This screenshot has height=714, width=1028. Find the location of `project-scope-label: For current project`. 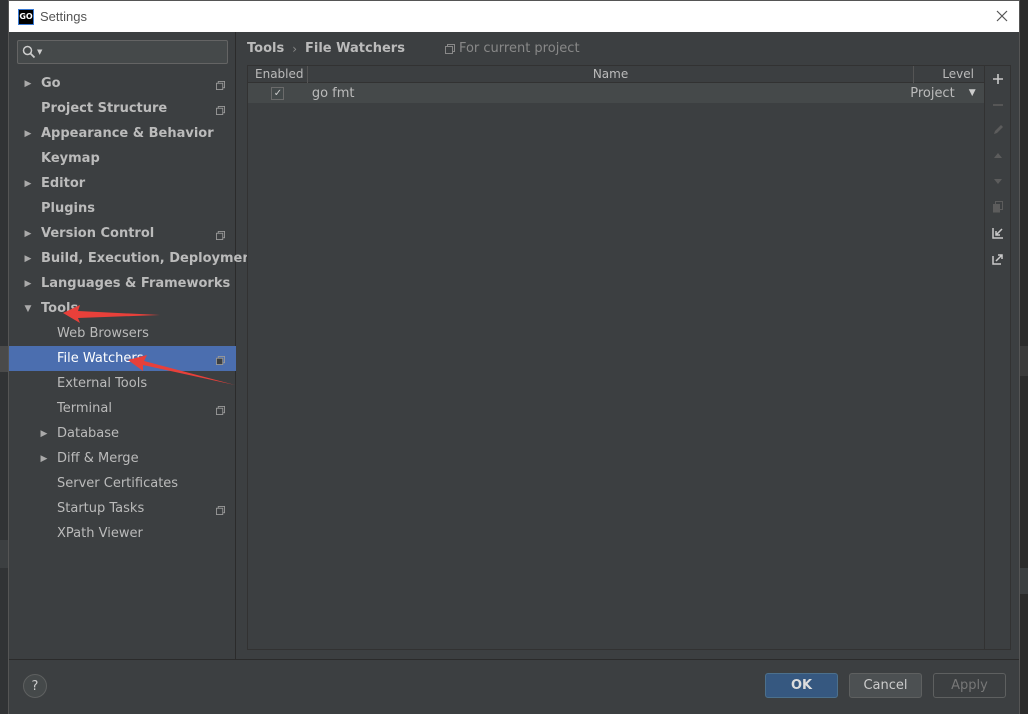

project-scope-label: For current project is located at coordinates (512, 48).